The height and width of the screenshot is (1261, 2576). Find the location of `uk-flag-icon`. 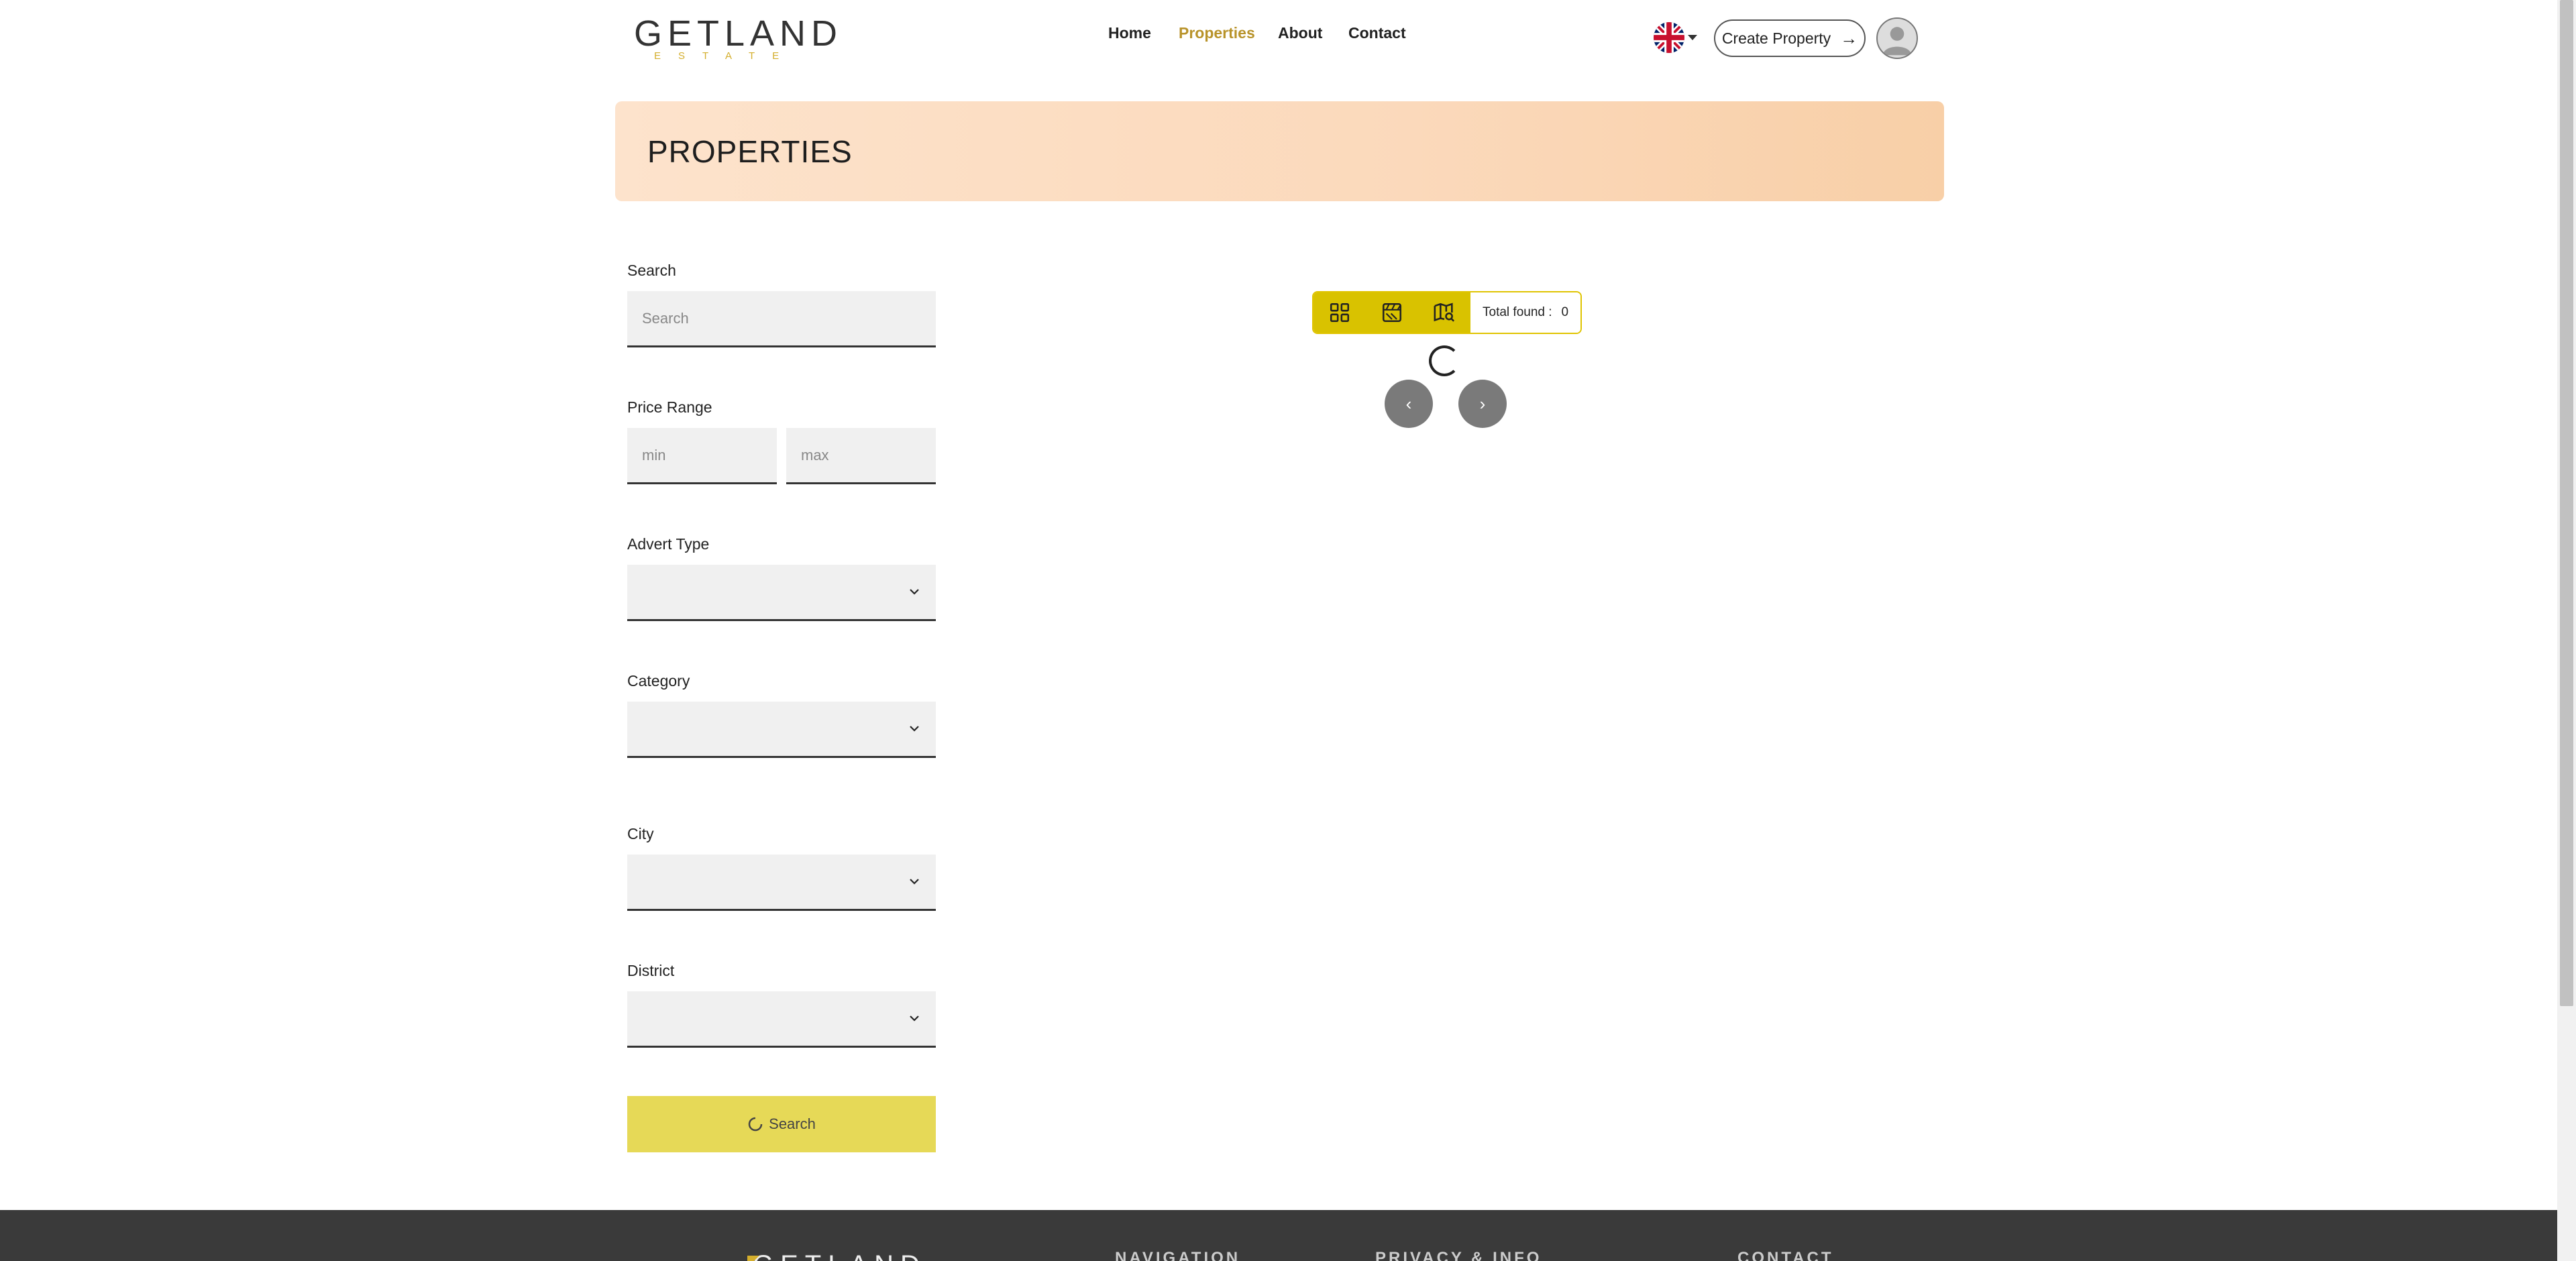

uk-flag-icon is located at coordinates (1669, 37).